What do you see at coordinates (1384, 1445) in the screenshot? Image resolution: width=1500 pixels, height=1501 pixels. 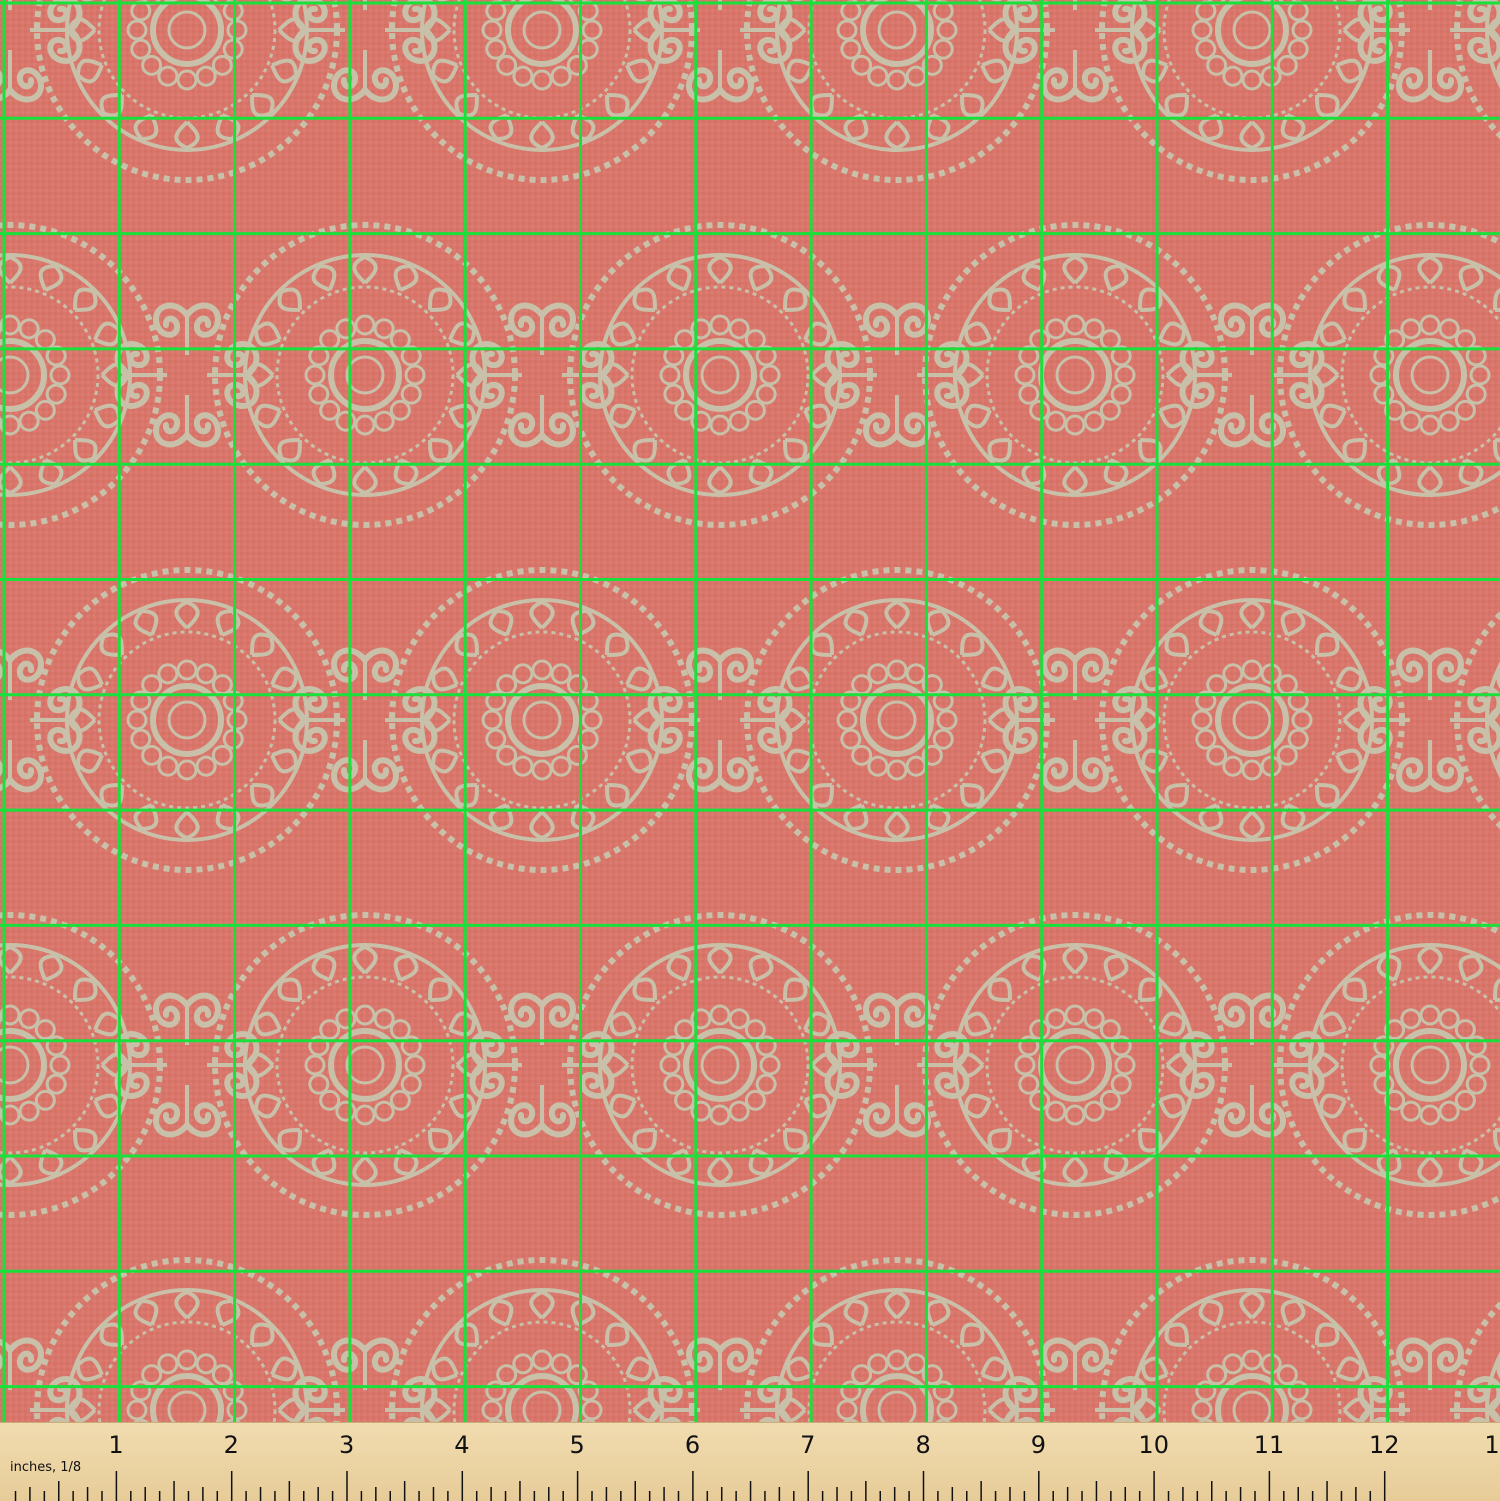 I see `ruler-number: 12` at bounding box center [1384, 1445].